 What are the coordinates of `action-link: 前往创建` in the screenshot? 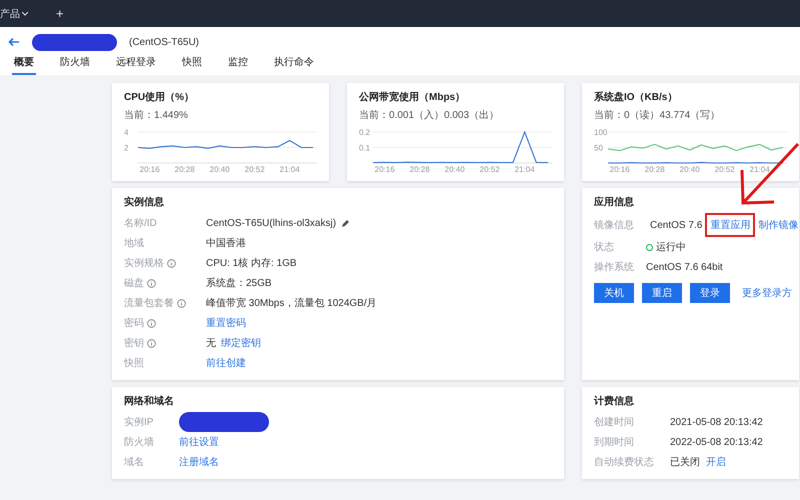 It's located at (226, 363).